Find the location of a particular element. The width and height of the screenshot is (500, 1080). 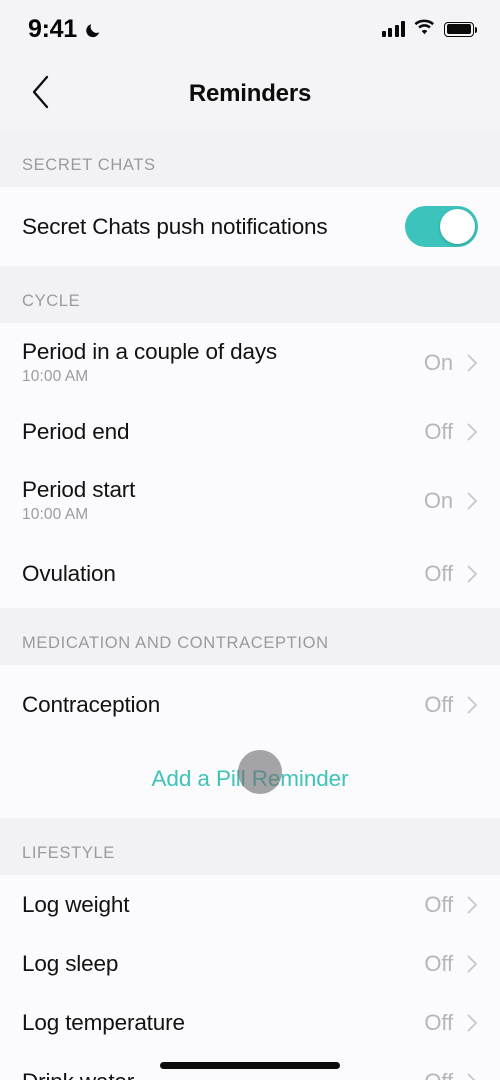

row-period-start: Period start 10:00 AM On is located at coordinates (250, 500).